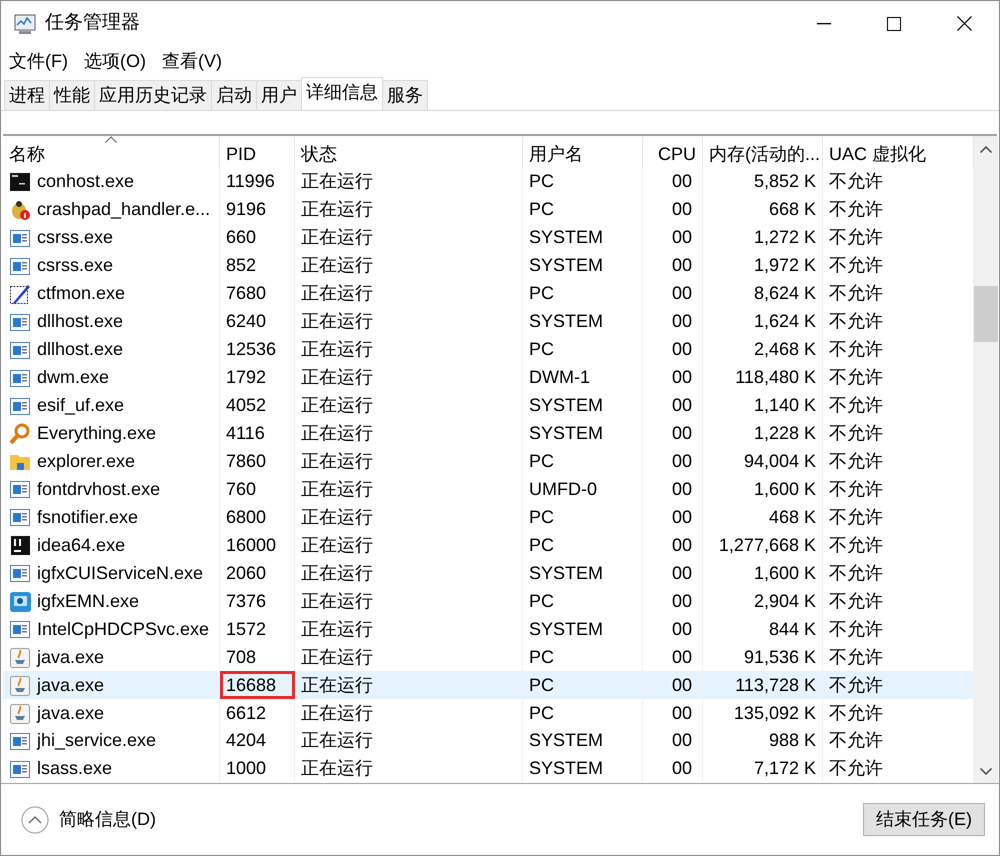 Image resolution: width=1000 pixels, height=856 pixels. Describe the element at coordinates (70, 685) in the screenshot. I see `process-name: java.exe` at that location.